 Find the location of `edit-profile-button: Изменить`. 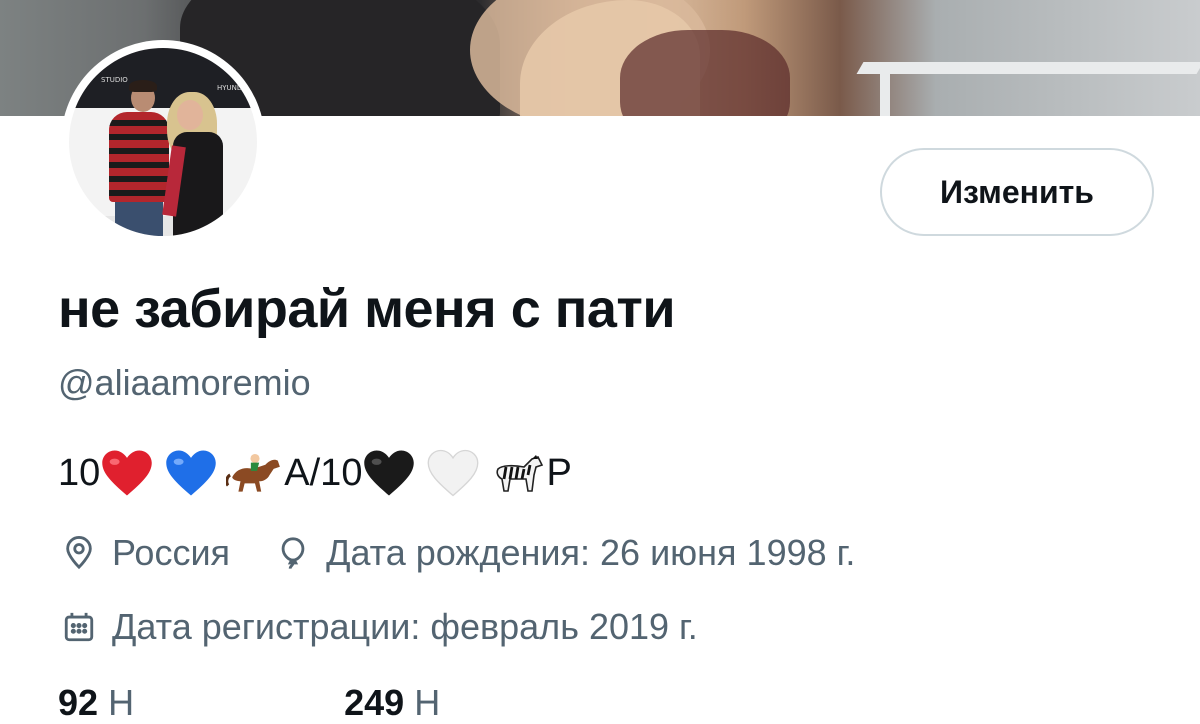

edit-profile-button: Изменить is located at coordinates (1017, 192).